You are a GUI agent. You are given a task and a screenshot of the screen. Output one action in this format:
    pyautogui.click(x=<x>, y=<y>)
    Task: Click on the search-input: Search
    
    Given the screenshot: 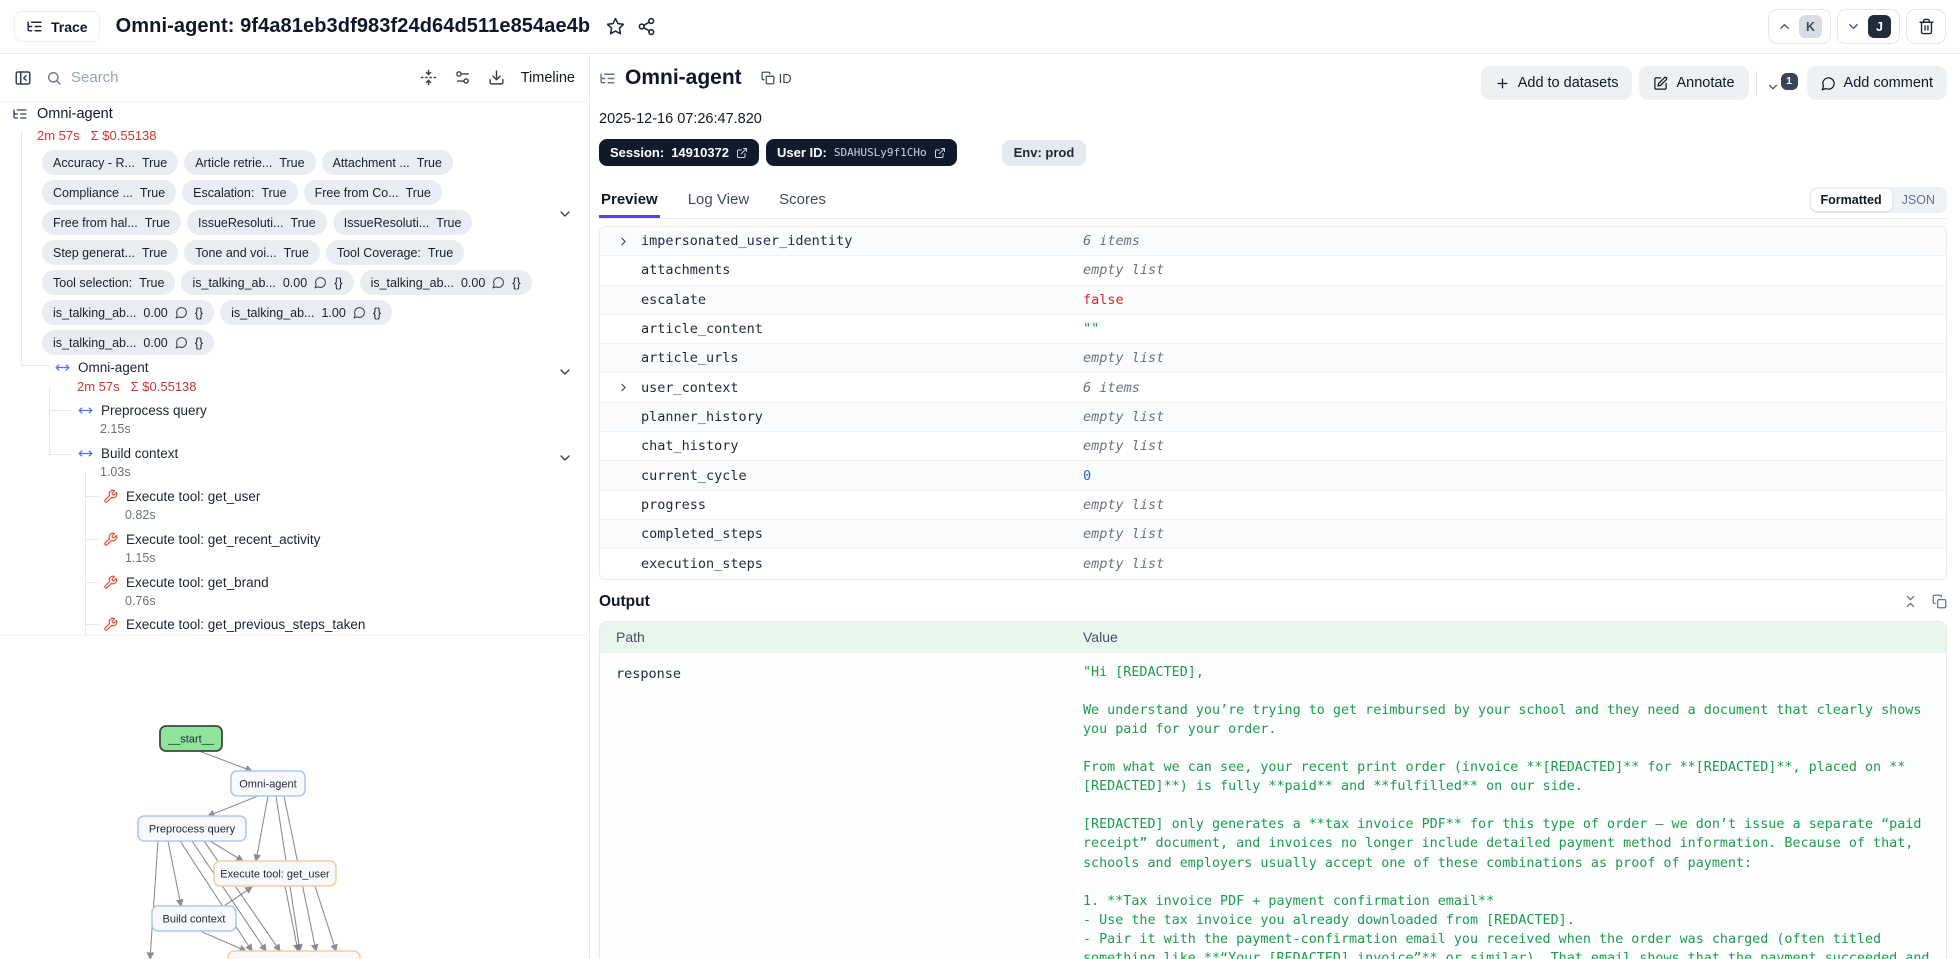 What is the action you would take?
    pyautogui.click(x=233, y=77)
    